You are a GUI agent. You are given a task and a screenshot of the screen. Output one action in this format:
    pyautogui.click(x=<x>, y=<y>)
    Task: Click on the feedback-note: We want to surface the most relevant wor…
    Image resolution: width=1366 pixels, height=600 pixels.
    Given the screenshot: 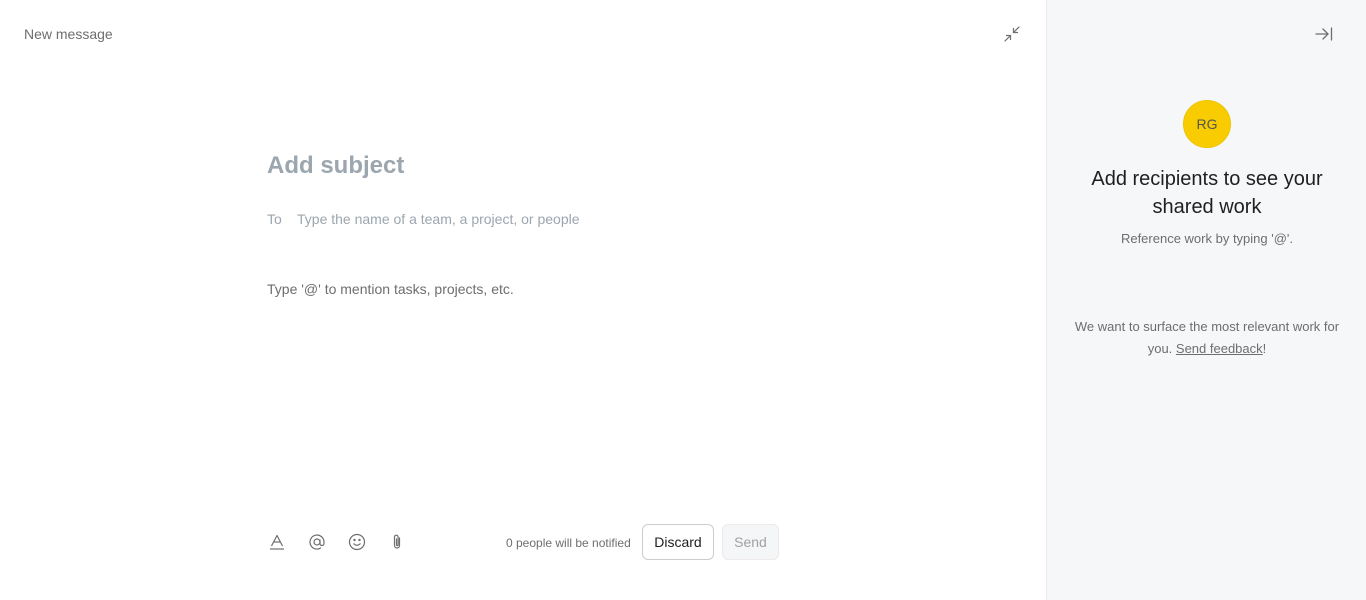 What is the action you would take?
    pyautogui.click(x=1207, y=338)
    